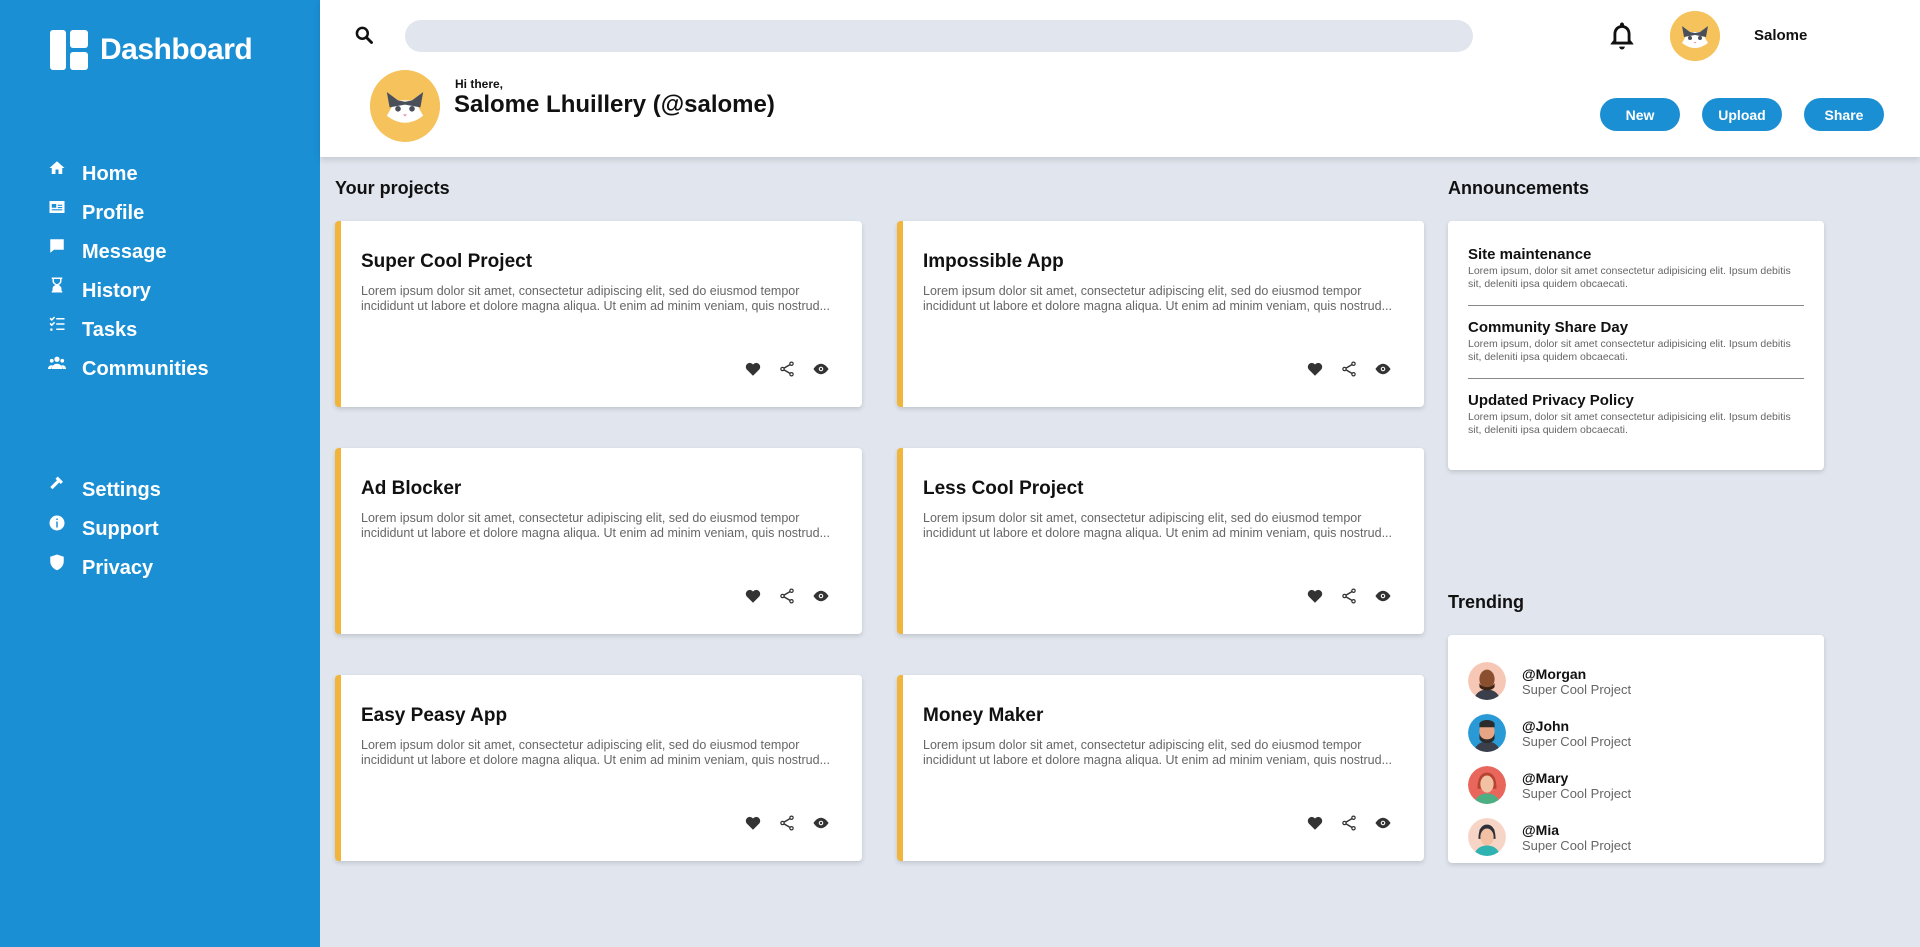 Image resolution: width=1920 pixels, height=947 pixels. What do you see at coordinates (116, 291) in the screenshot?
I see `sidebar-item-label: History` at bounding box center [116, 291].